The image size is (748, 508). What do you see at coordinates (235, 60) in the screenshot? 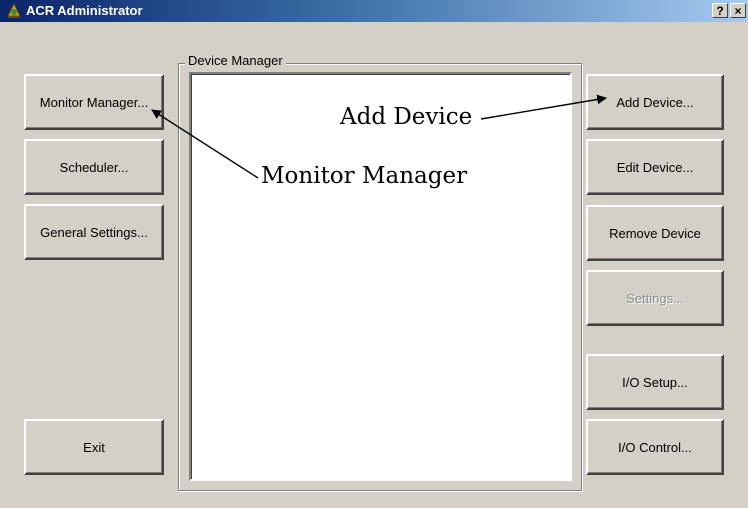
I see `device-manager-group-label: Device Manager` at bounding box center [235, 60].